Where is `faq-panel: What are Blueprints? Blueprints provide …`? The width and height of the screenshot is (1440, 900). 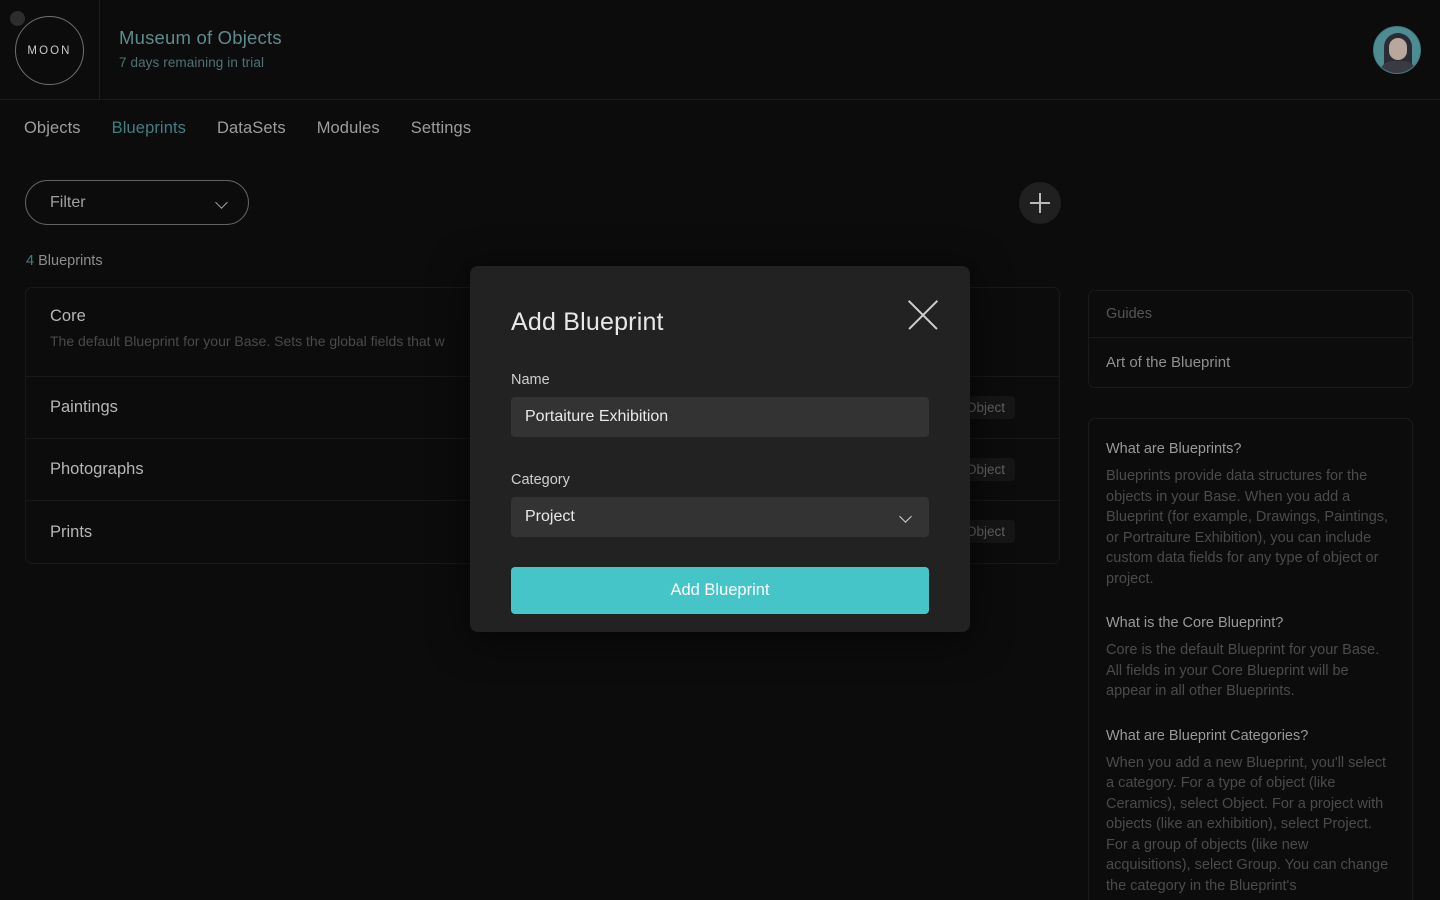
faq-panel: What are Blueprints? Blueprints provide … is located at coordinates (1250, 659).